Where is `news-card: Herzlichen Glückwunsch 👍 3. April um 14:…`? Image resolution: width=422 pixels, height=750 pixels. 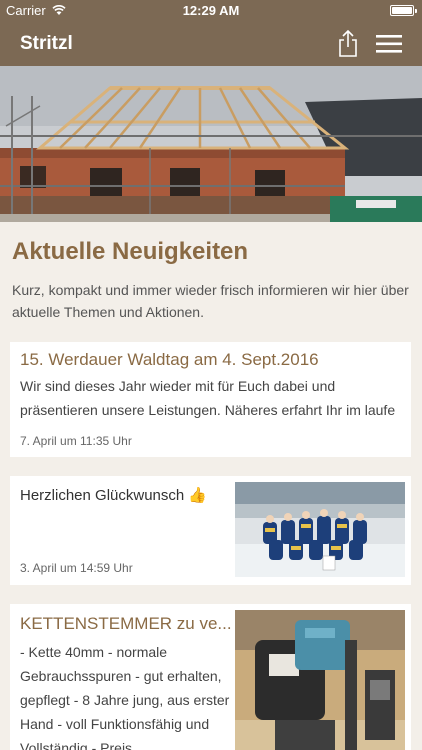 news-card: Herzlichen Glückwunsch 👍 3. April um 14:… is located at coordinates (210, 530).